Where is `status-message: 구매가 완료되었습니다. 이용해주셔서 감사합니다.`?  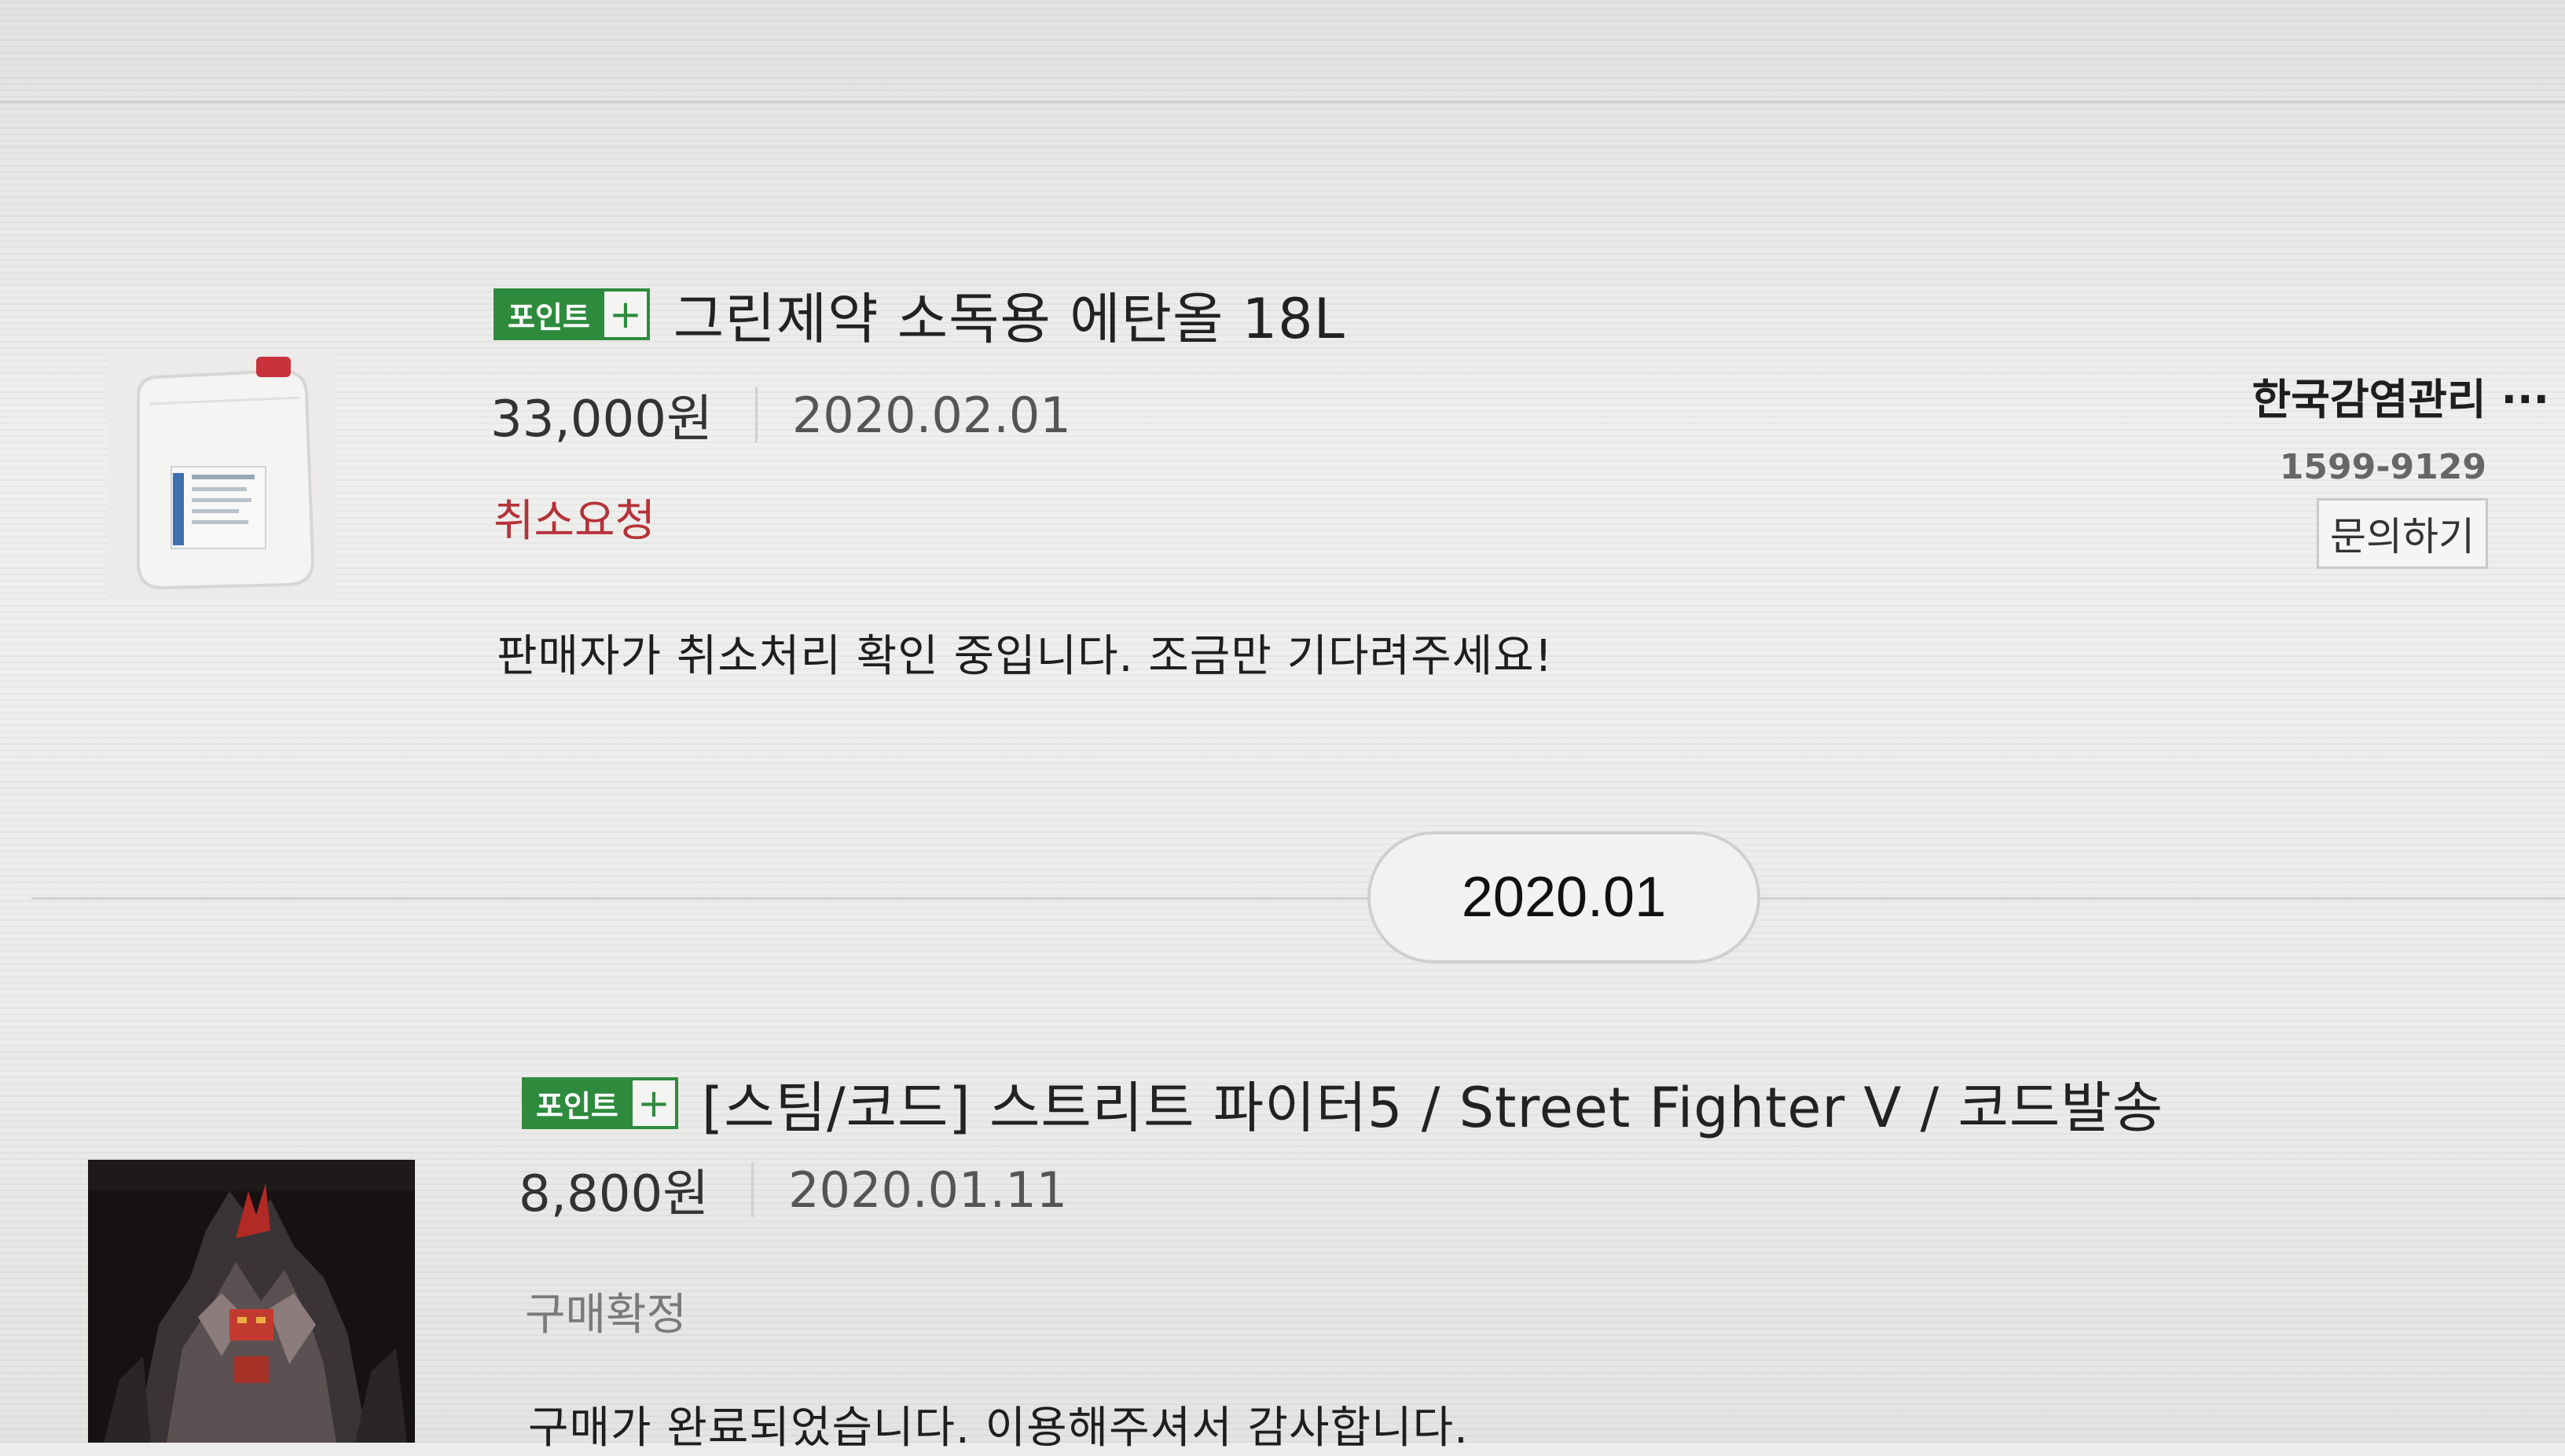 status-message: 구매가 완료되었습니다. 이용해주셔서 감사합니다. is located at coordinates (999, 1428).